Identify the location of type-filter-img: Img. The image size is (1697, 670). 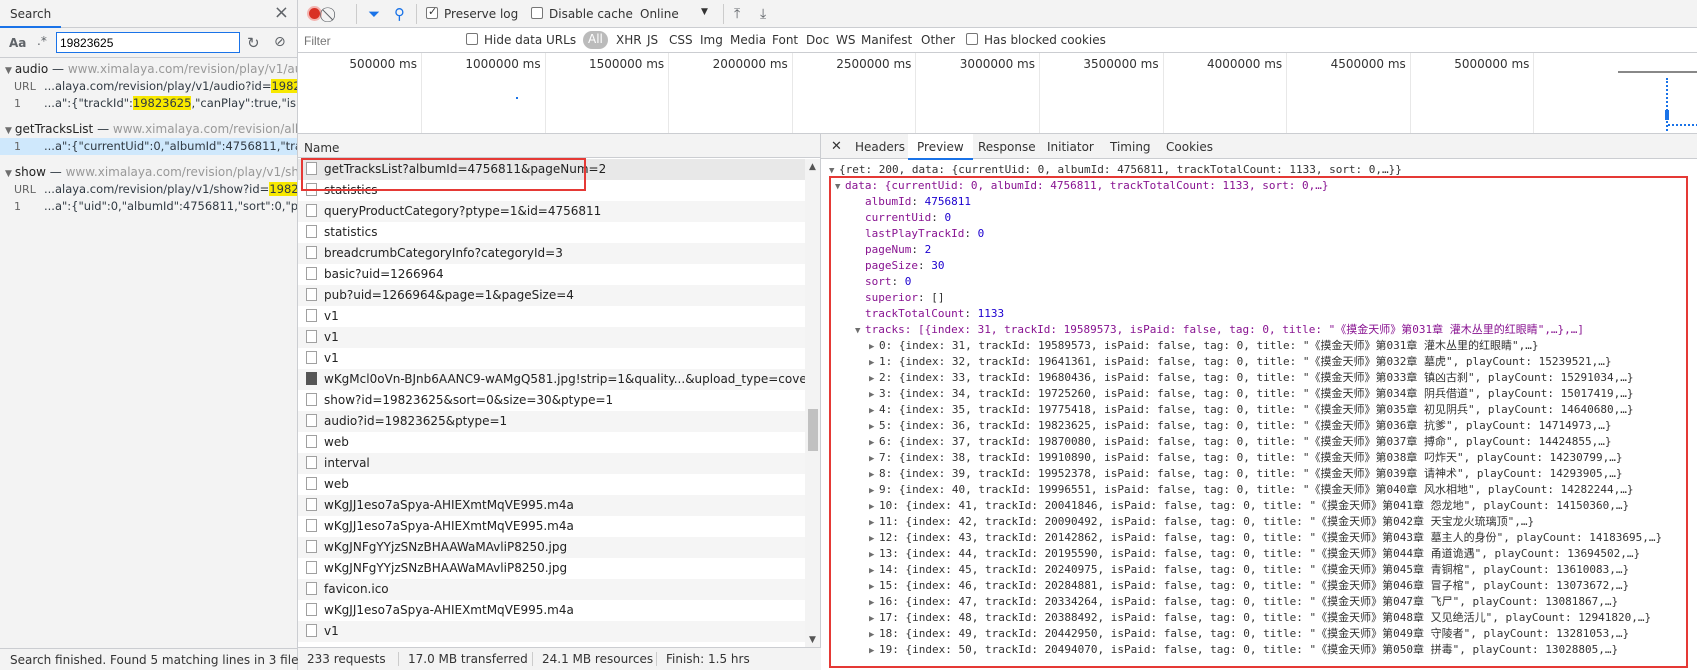
(711, 40).